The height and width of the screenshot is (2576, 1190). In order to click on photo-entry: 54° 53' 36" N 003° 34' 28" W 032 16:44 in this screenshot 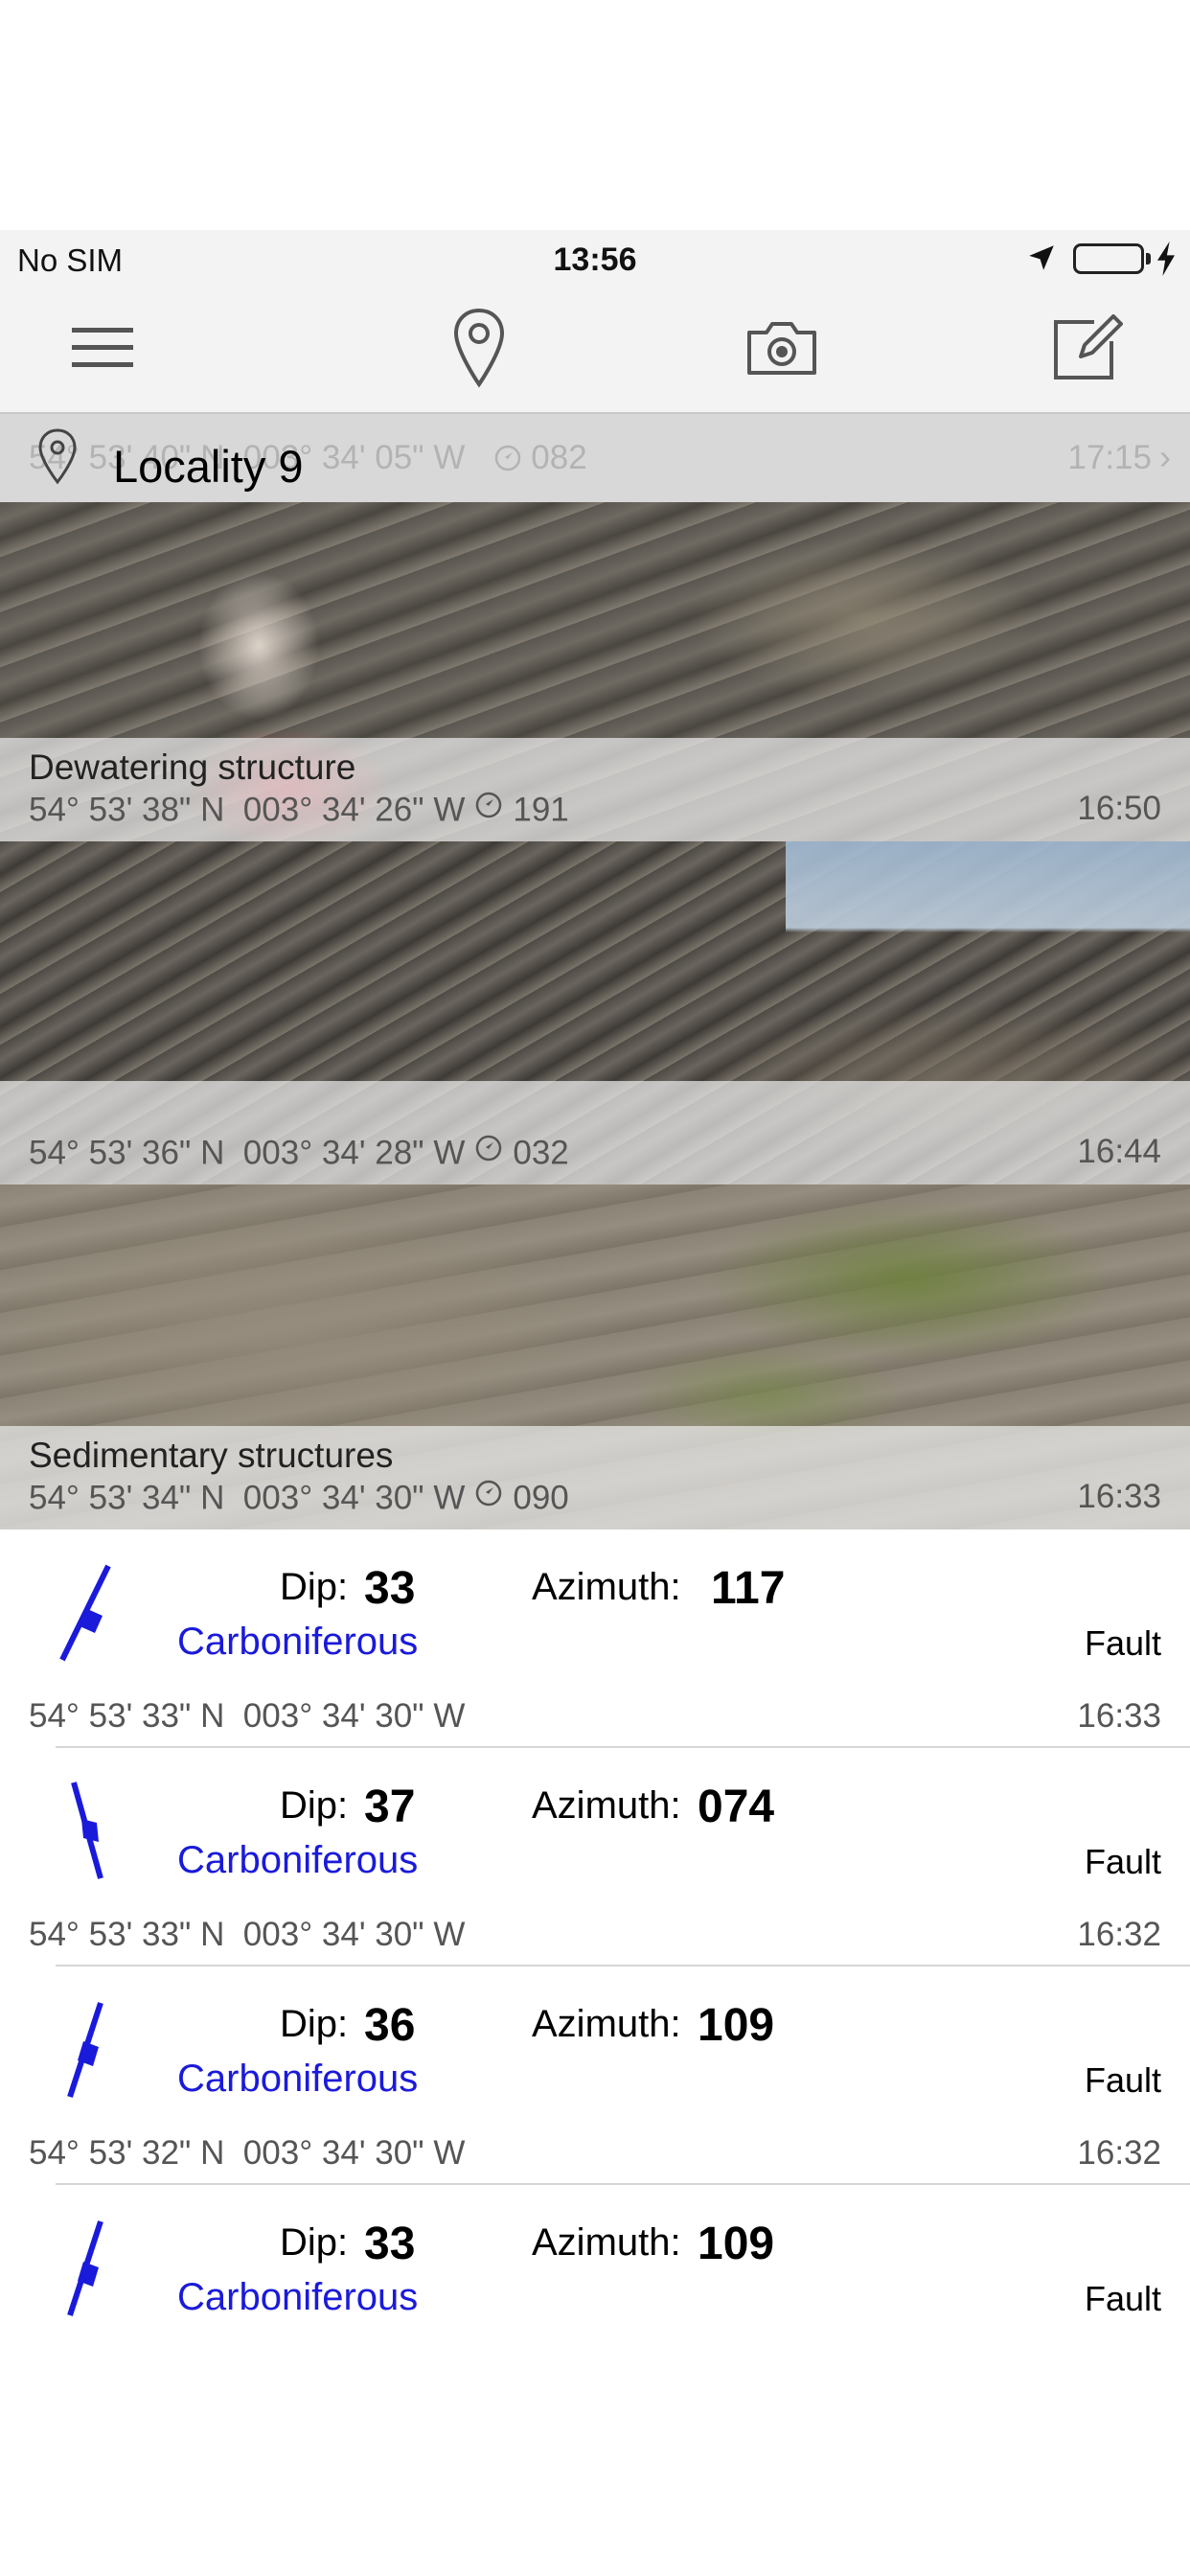, I will do `click(595, 1012)`.